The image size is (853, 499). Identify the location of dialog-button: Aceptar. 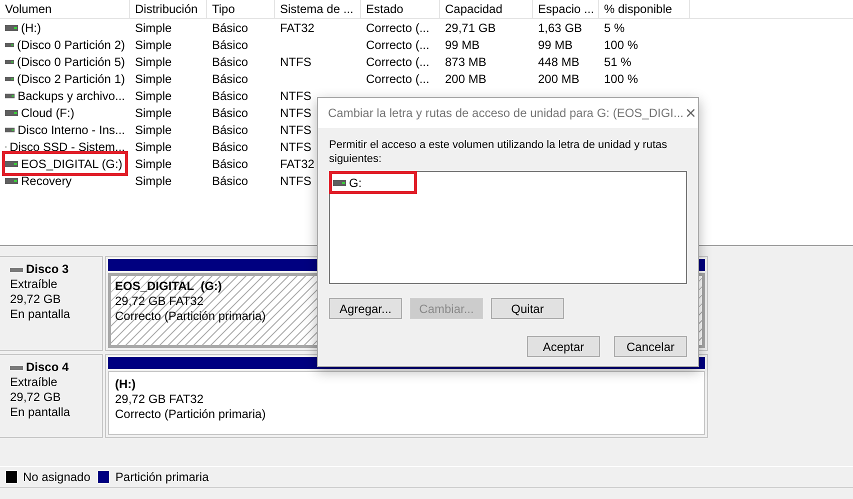
(563, 346).